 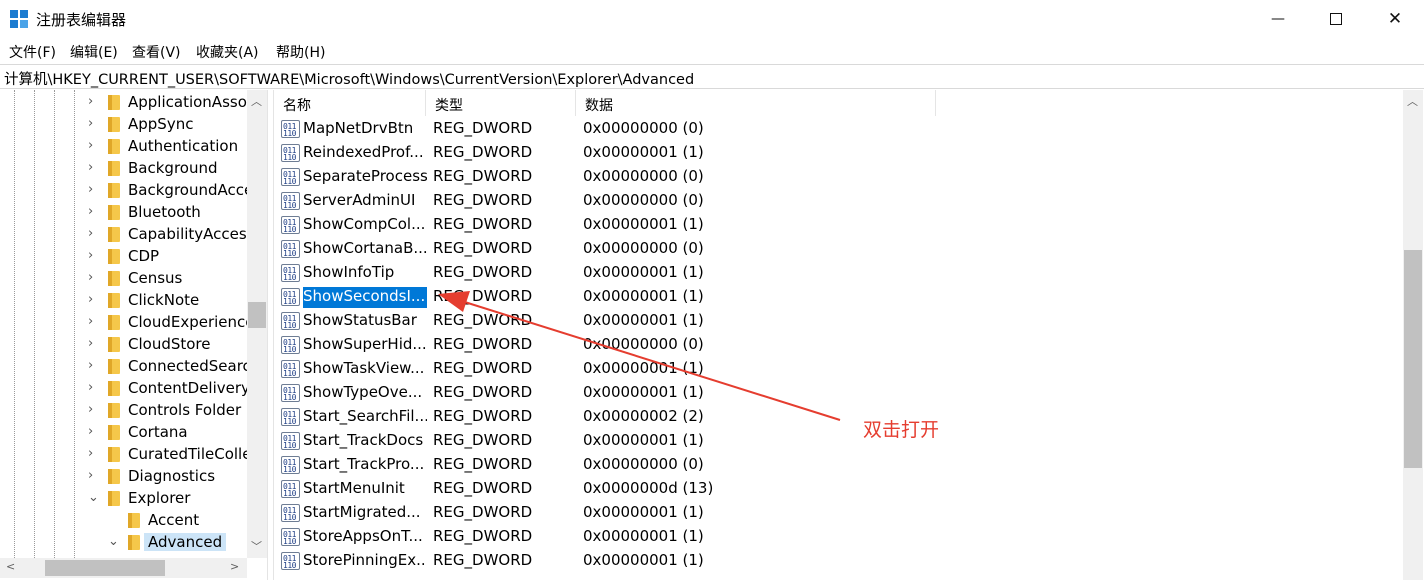 I want to click on tree-item: › ContentDelivery, so click(x=125, y=389).